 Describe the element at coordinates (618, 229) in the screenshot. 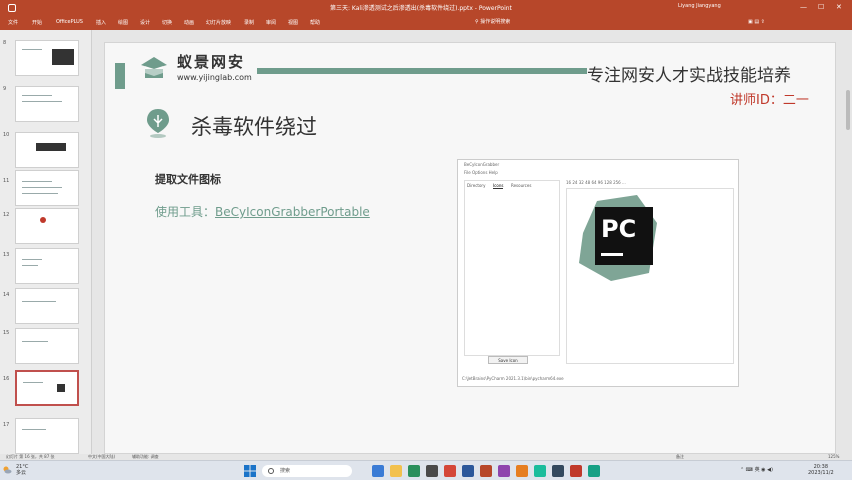

I see `pycharm-letters: PC` at that location.